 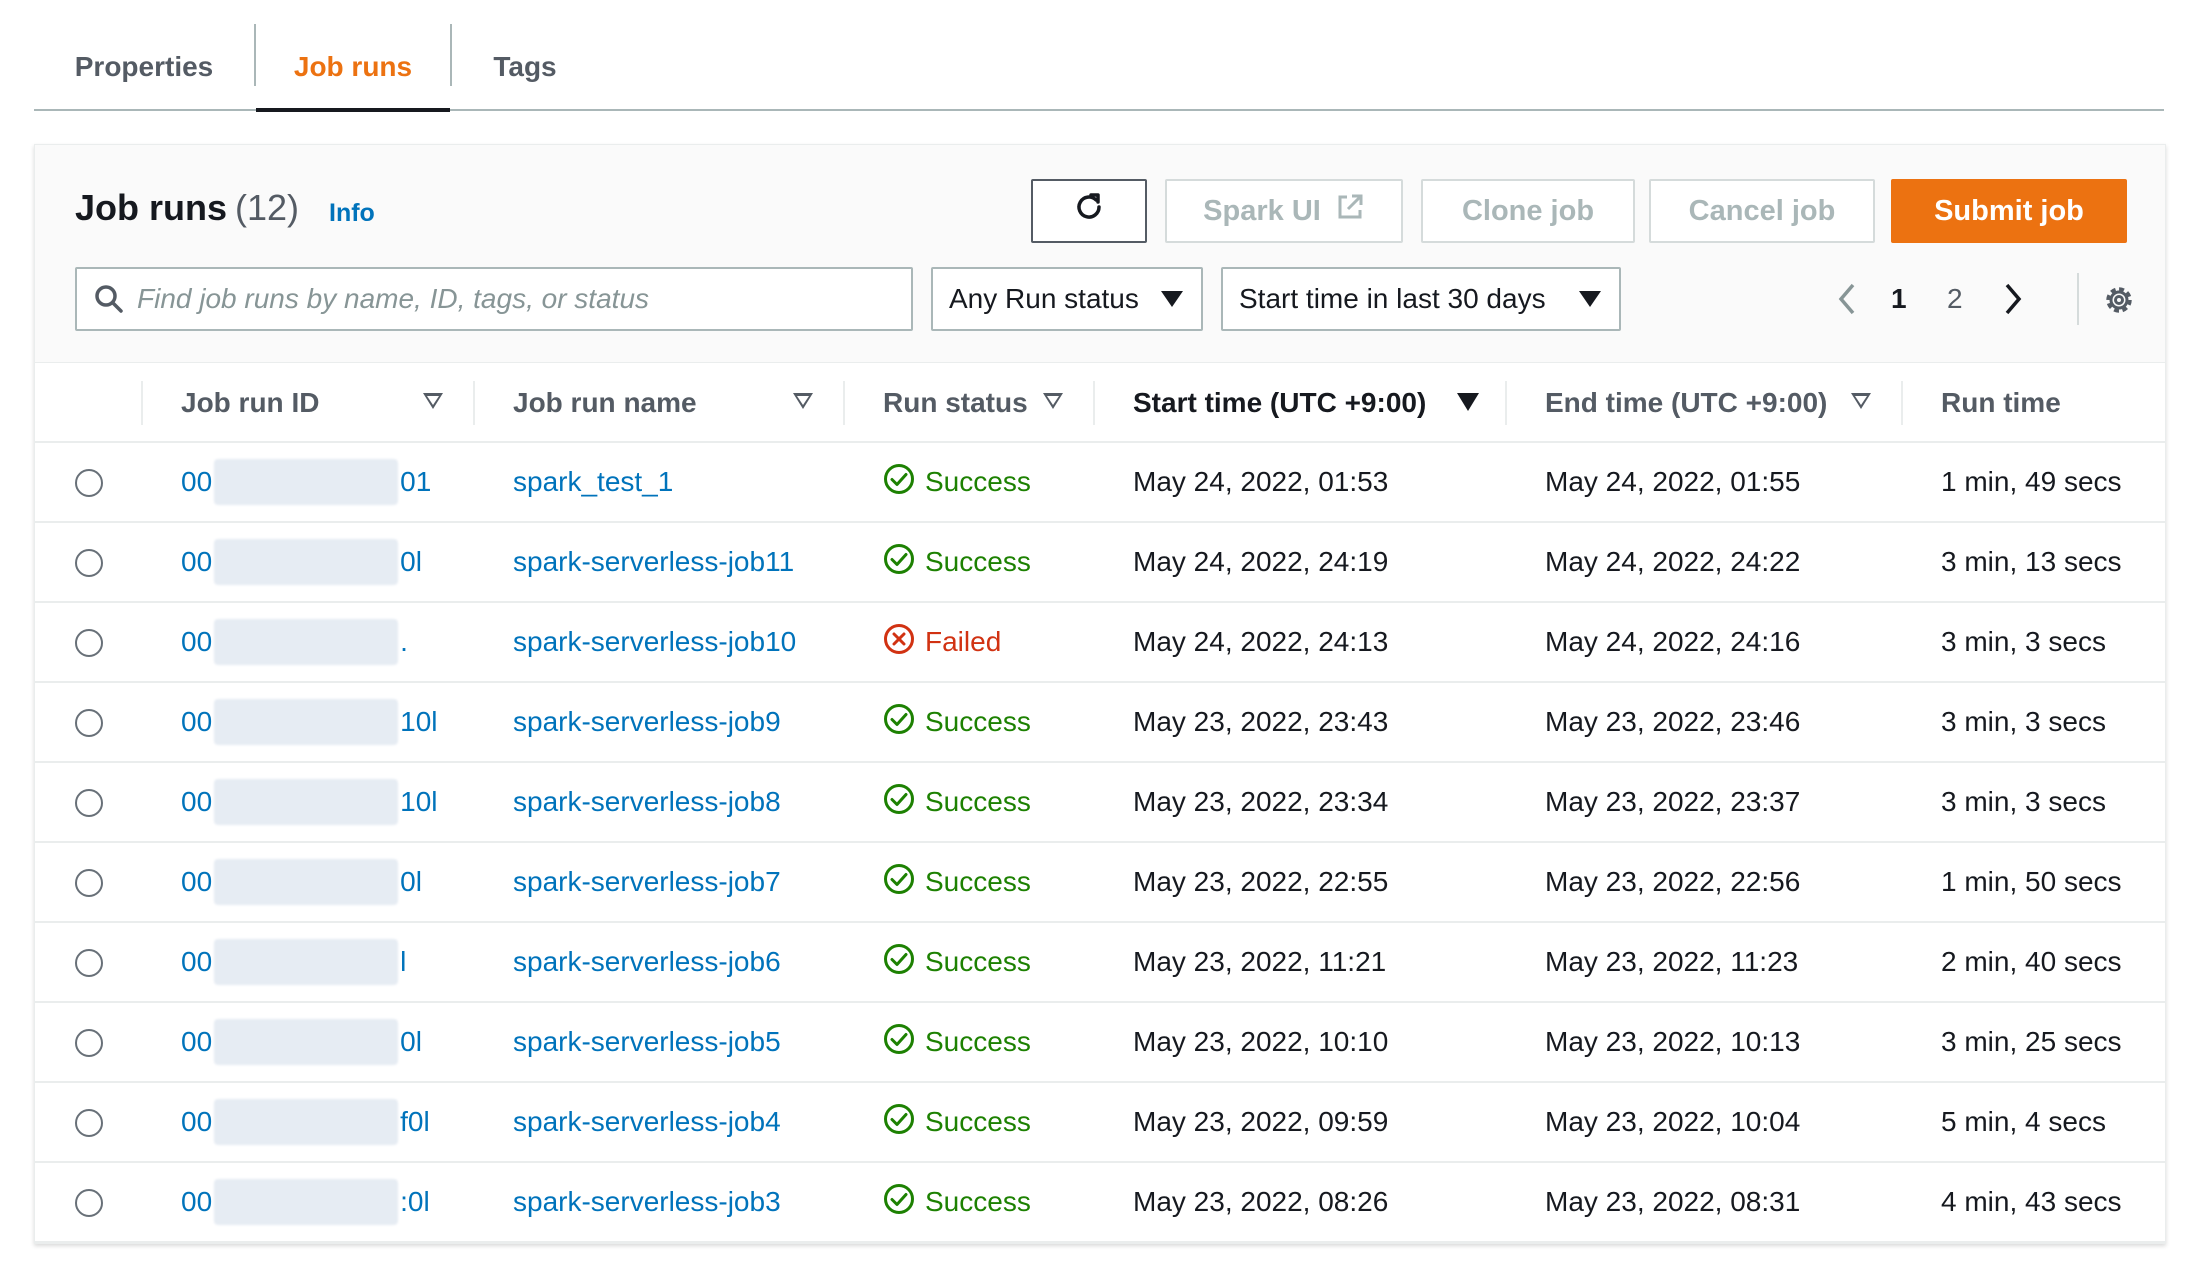 I want to click on job-run-id-link: 00., so click(x=294, y=642).